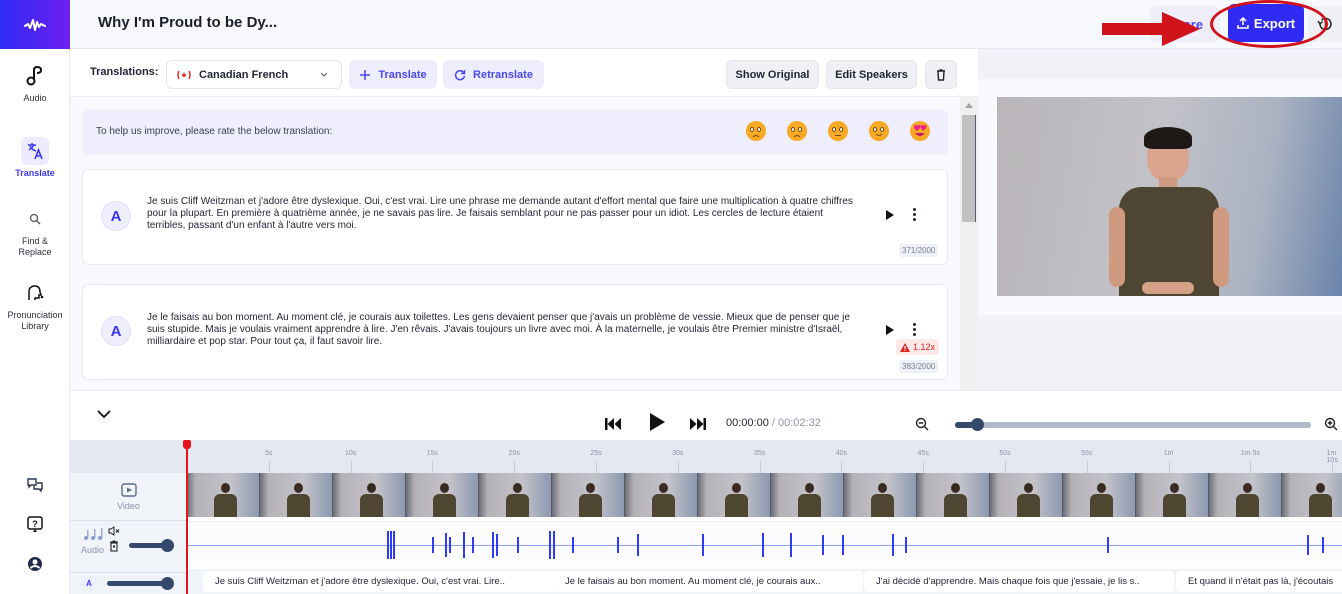  I want to click on skip-forward-icon, so click(698, 424).